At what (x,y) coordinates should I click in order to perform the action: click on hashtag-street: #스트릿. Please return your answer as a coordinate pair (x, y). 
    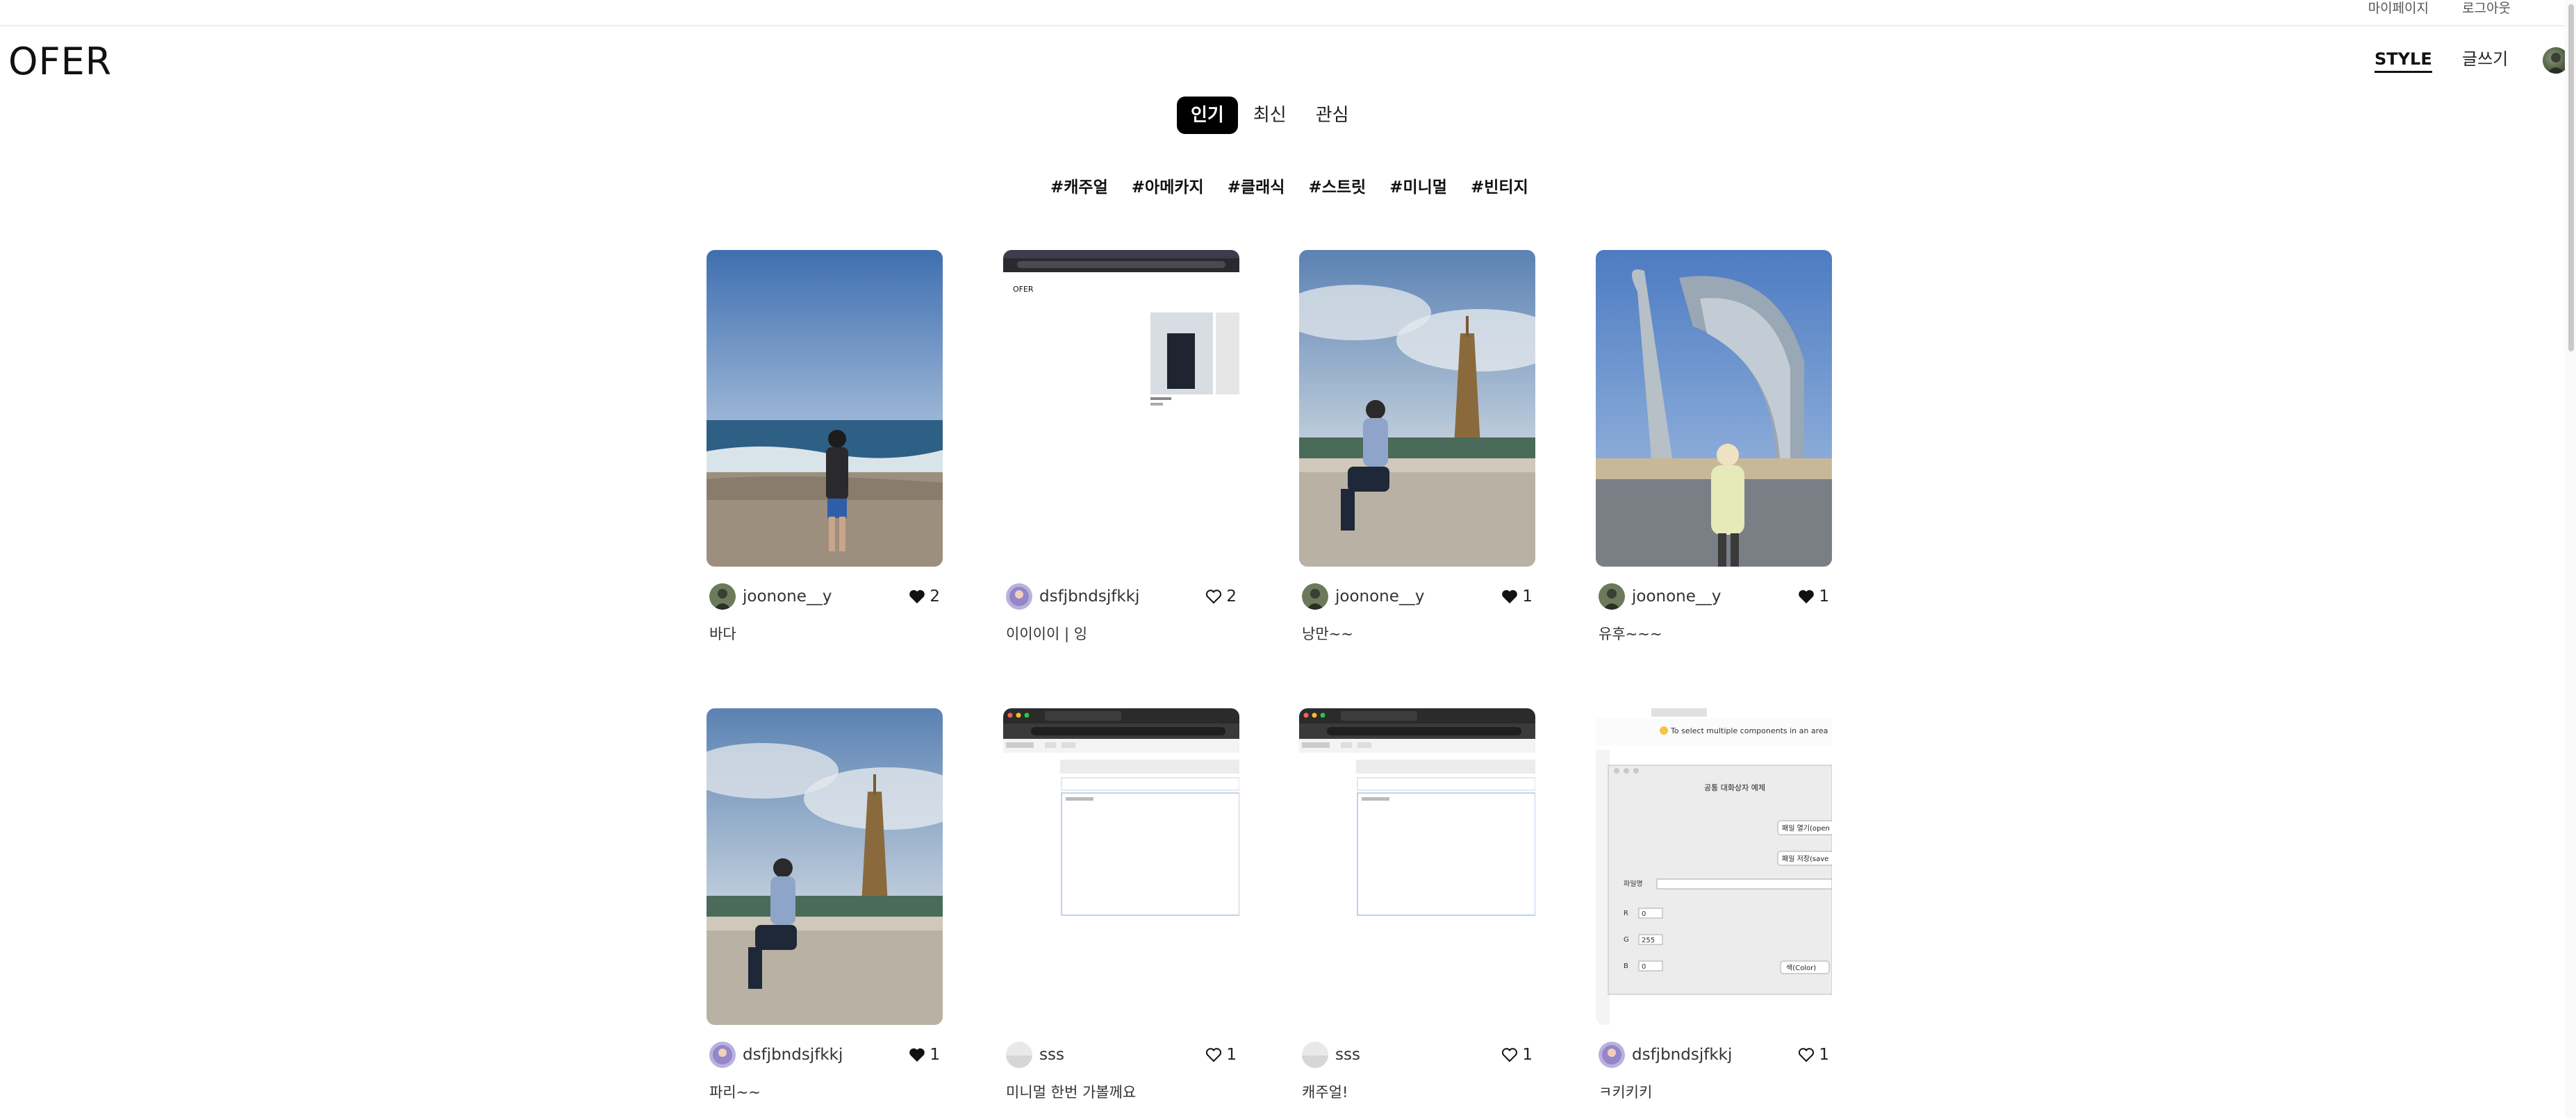
    Looking at the image, I should click on (1337, 187).